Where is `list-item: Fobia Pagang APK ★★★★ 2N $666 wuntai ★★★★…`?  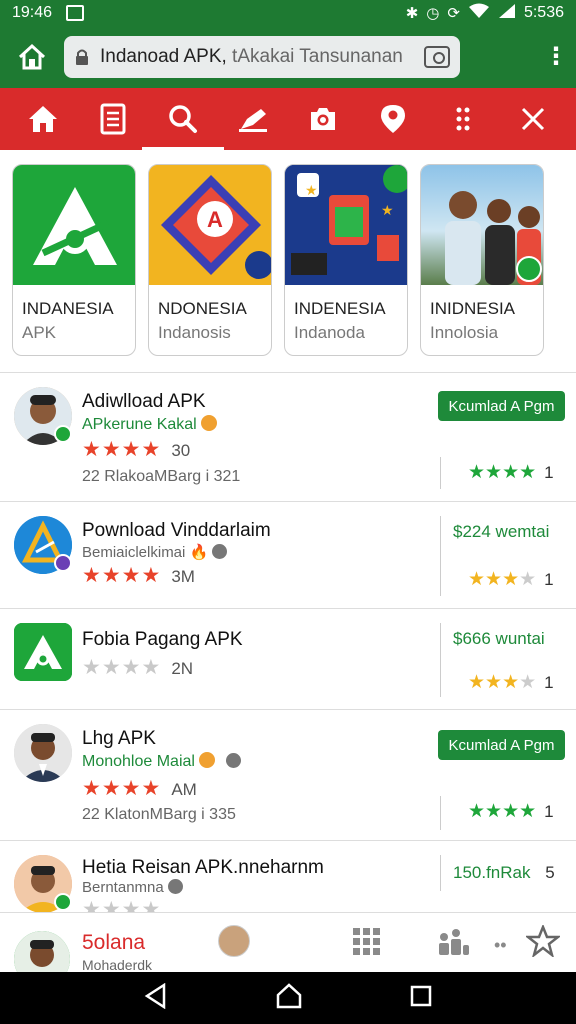
list-item: Fobia Pagang APK ★★★★ 2N $666 wuntai ★★★★… is located at coordinates (288, 659).